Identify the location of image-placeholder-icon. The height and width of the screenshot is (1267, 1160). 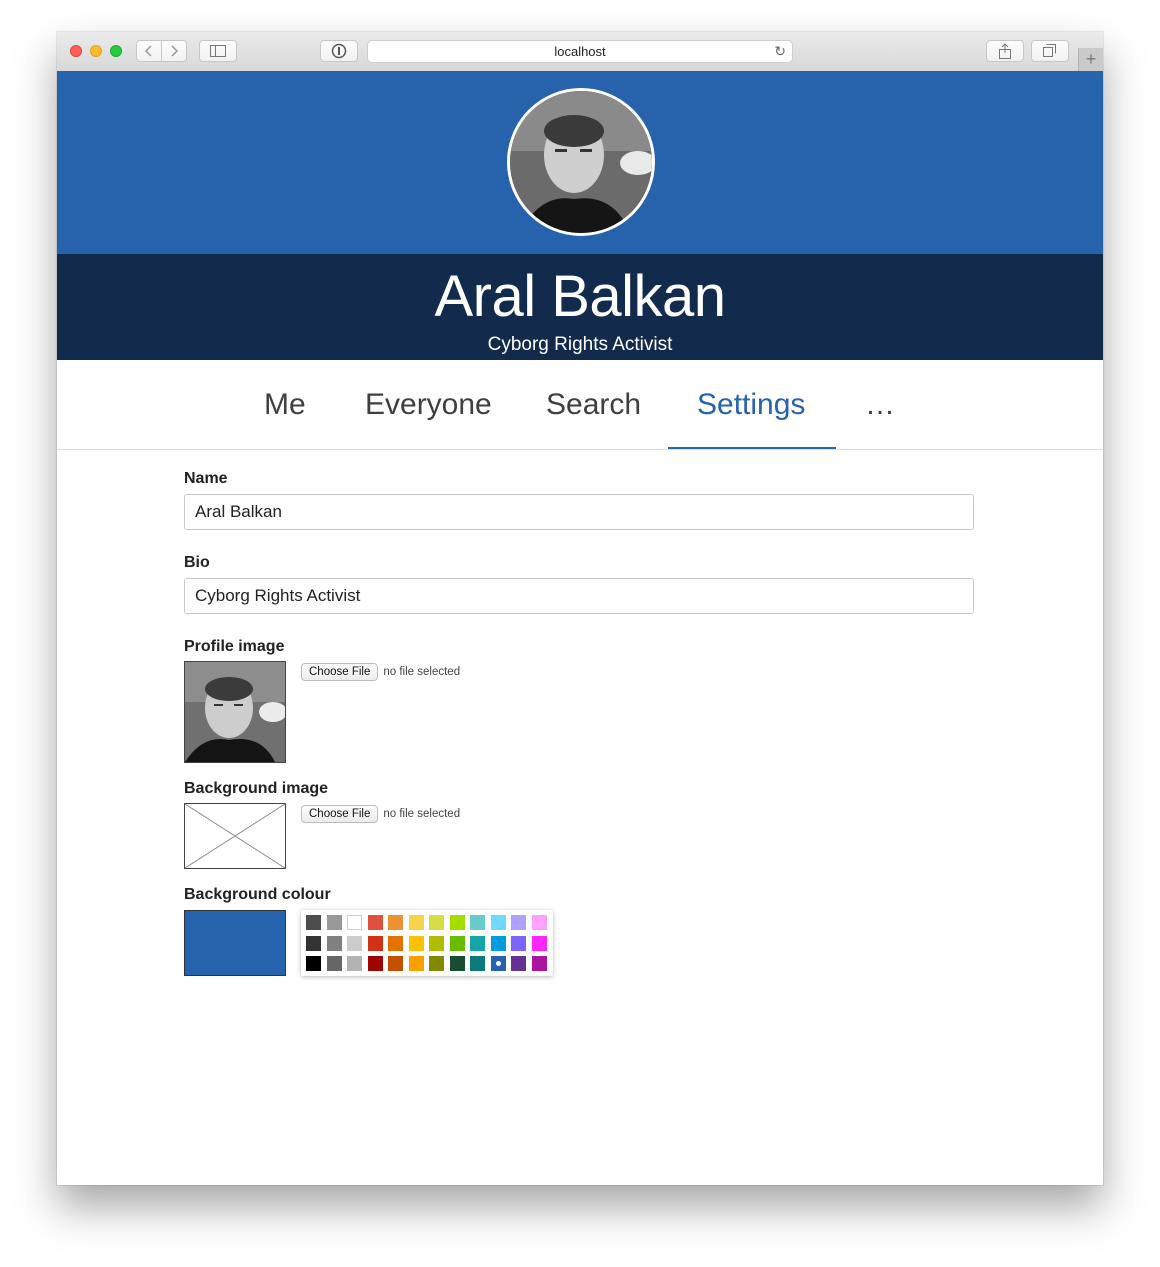
(235, 836).